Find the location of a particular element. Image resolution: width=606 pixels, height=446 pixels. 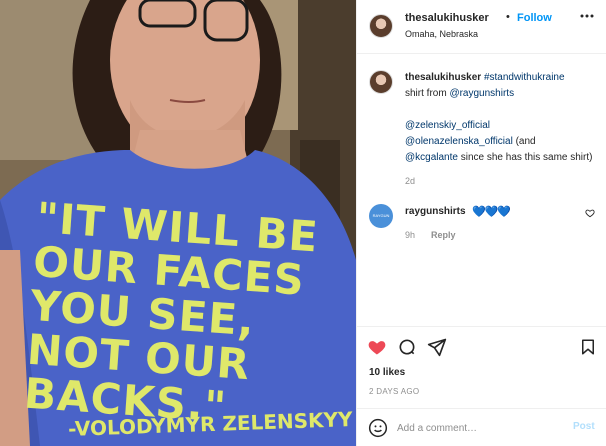

like-icon is located at coordinates (377, 348).